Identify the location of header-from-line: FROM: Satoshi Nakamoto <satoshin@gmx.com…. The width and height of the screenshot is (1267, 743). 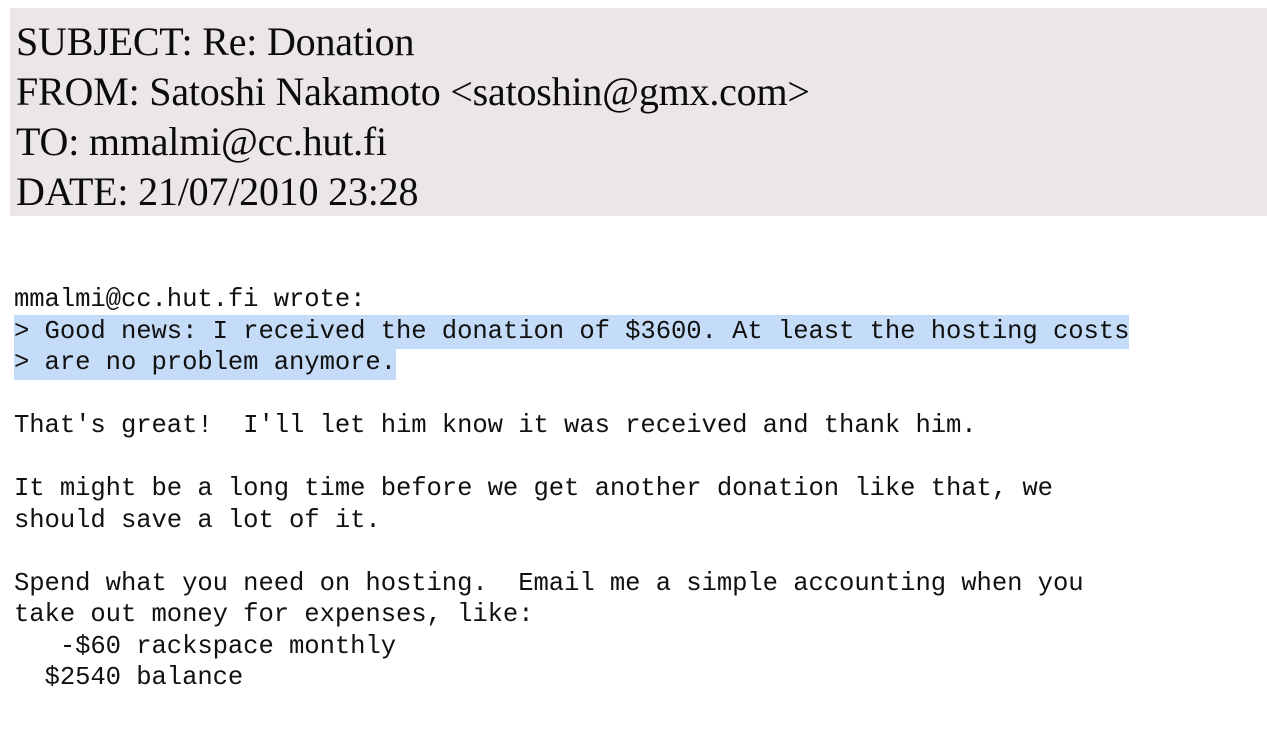
(413, 91).